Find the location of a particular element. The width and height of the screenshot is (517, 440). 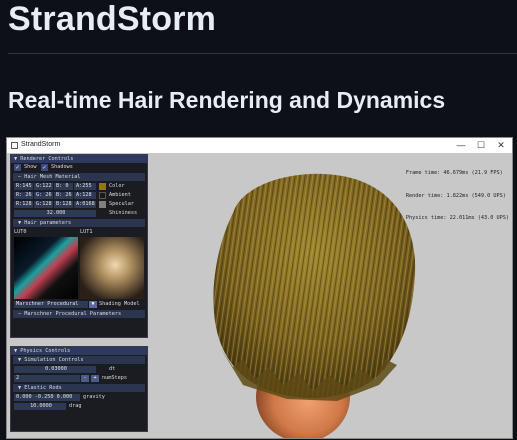

page-subtitle: Real-time Hair Rendering and Dynamics is located at coordinates (227, 100).